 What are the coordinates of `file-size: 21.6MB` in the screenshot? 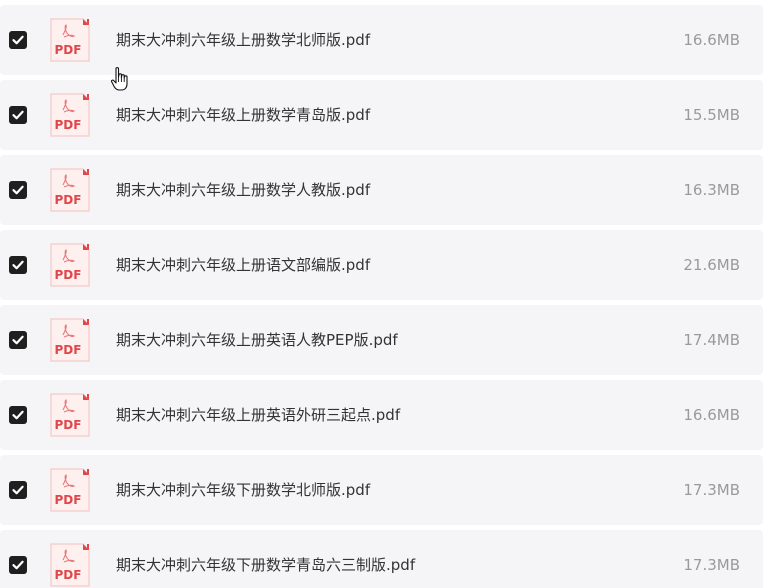 It's located at (711, 265).